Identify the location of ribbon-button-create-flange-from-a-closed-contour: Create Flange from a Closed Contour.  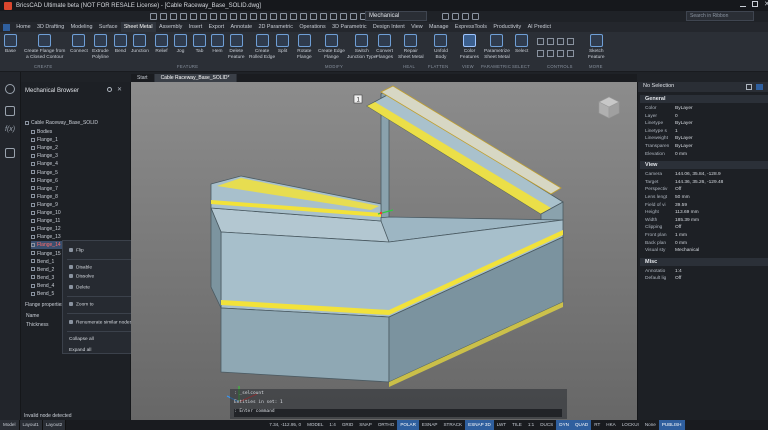
(44, 47).